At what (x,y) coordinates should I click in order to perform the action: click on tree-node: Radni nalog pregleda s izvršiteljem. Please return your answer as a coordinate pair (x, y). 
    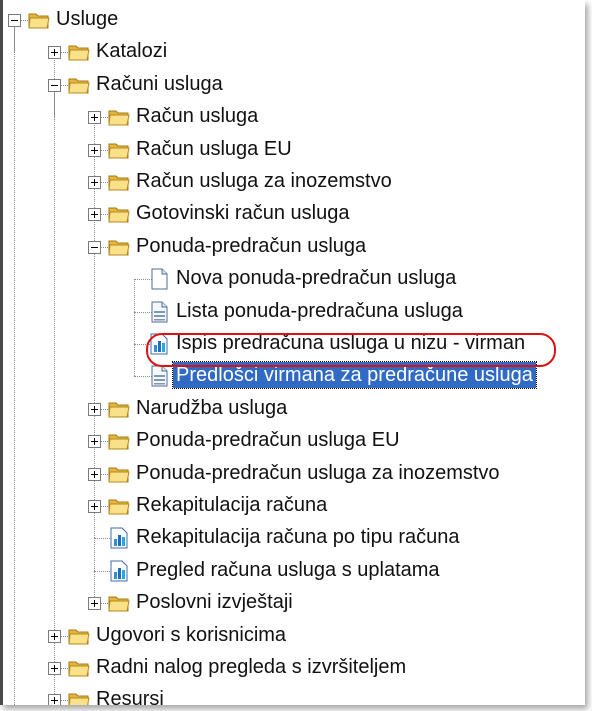
    Looking at the image, I should click on (292, 668).